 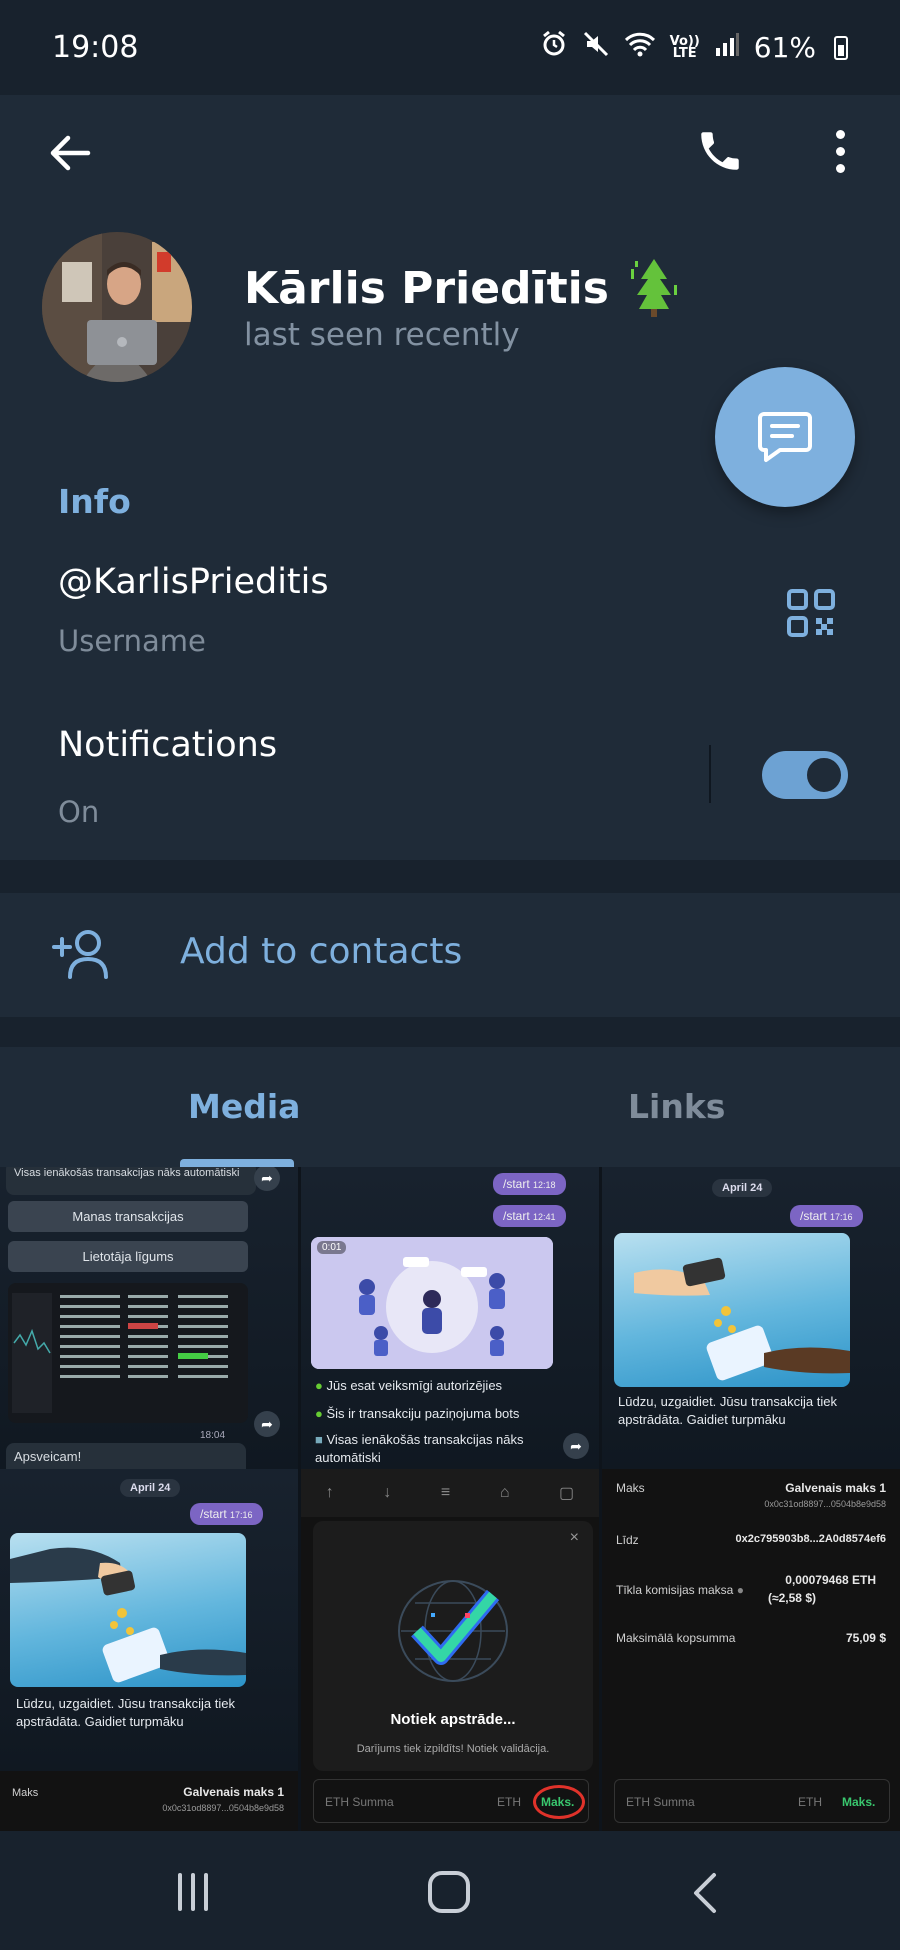 What do you see at coordinates (841, 47) in the screenshot?
I see `battery-icon` at bounding box center [841, 47].